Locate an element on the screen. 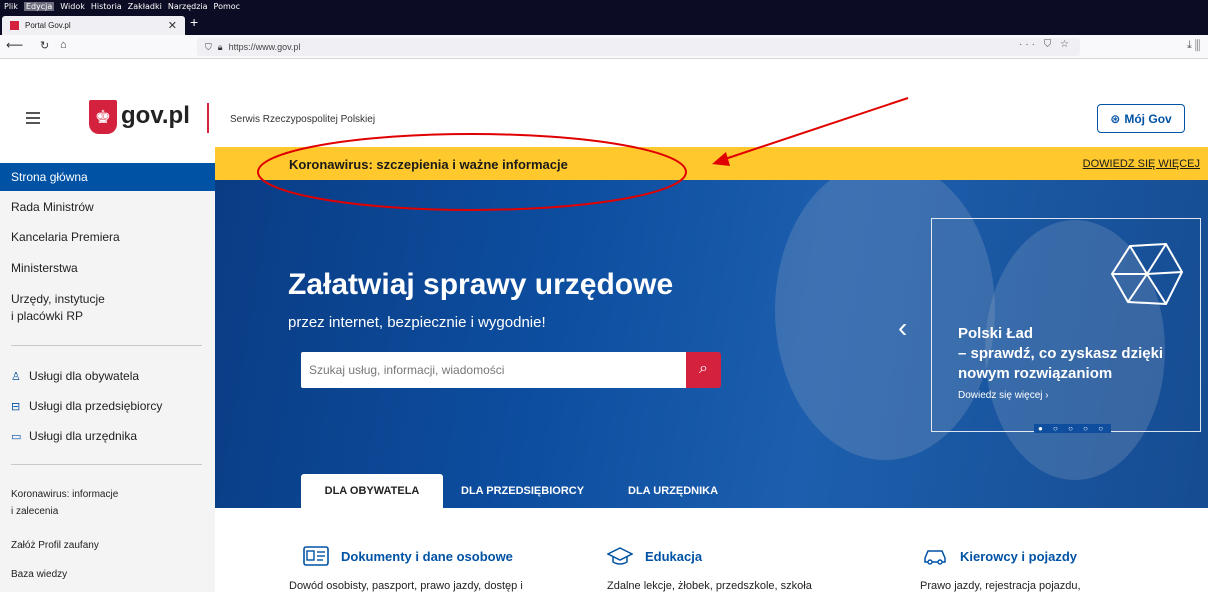 This screenshot has height=592, width=1208. menu-item-zakladki: Zakładki is located at coordinates (145, 6).